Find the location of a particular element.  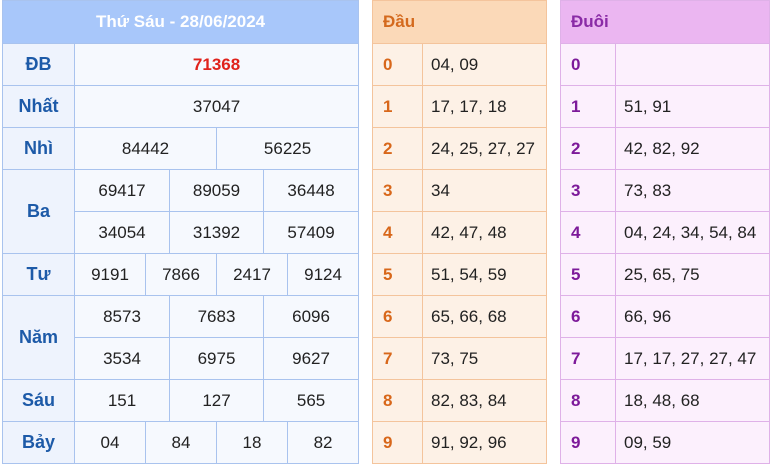

seventh-prize-value: 04 is located at coordinates (110, 442).